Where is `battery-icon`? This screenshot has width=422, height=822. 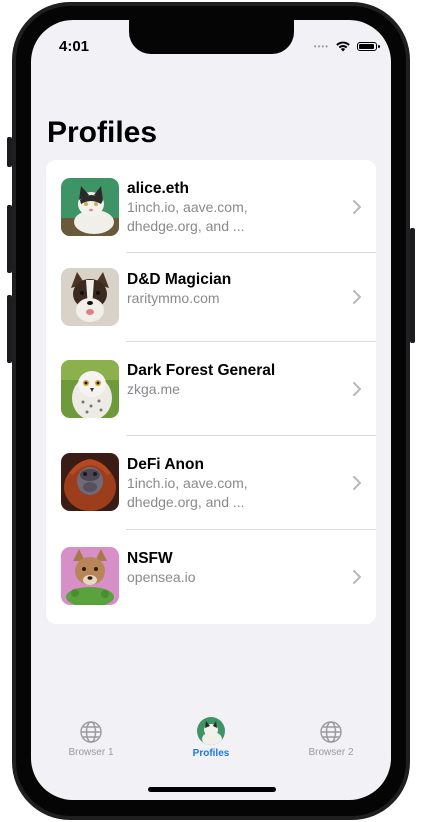
battery-icon is located at coordinates (368, 46).